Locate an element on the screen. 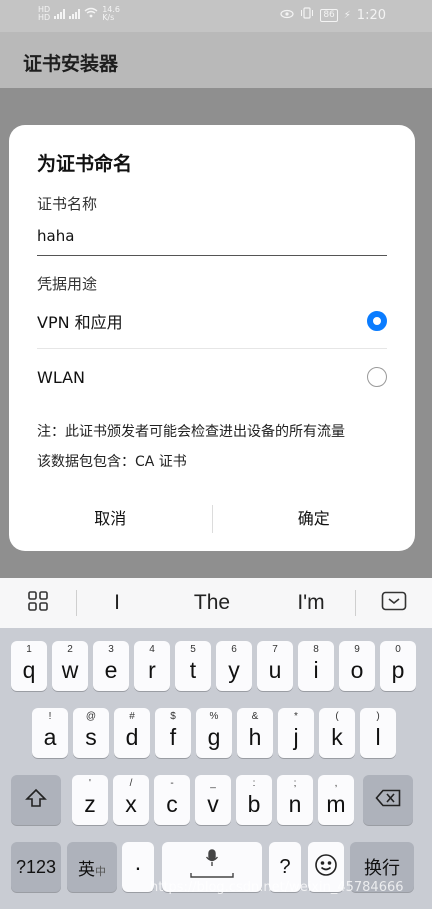 This screenshot has height=909, width=432. symbols-key-label: ?123 is located at coordinates (36, 866).